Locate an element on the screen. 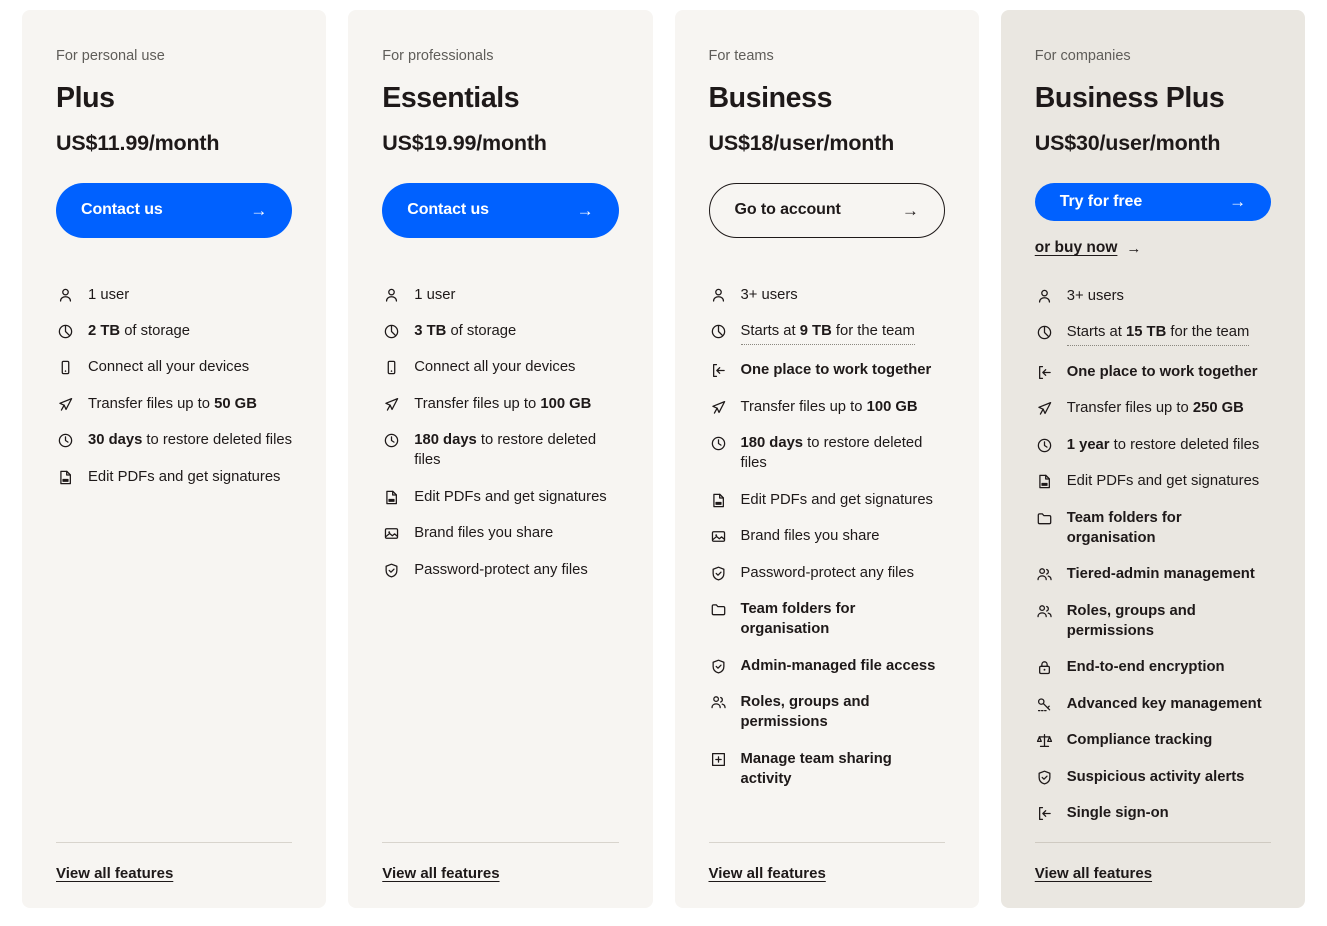 The image size is (1327, 926). feature-item: Single sign-on is located at coordinates (1153, 814).